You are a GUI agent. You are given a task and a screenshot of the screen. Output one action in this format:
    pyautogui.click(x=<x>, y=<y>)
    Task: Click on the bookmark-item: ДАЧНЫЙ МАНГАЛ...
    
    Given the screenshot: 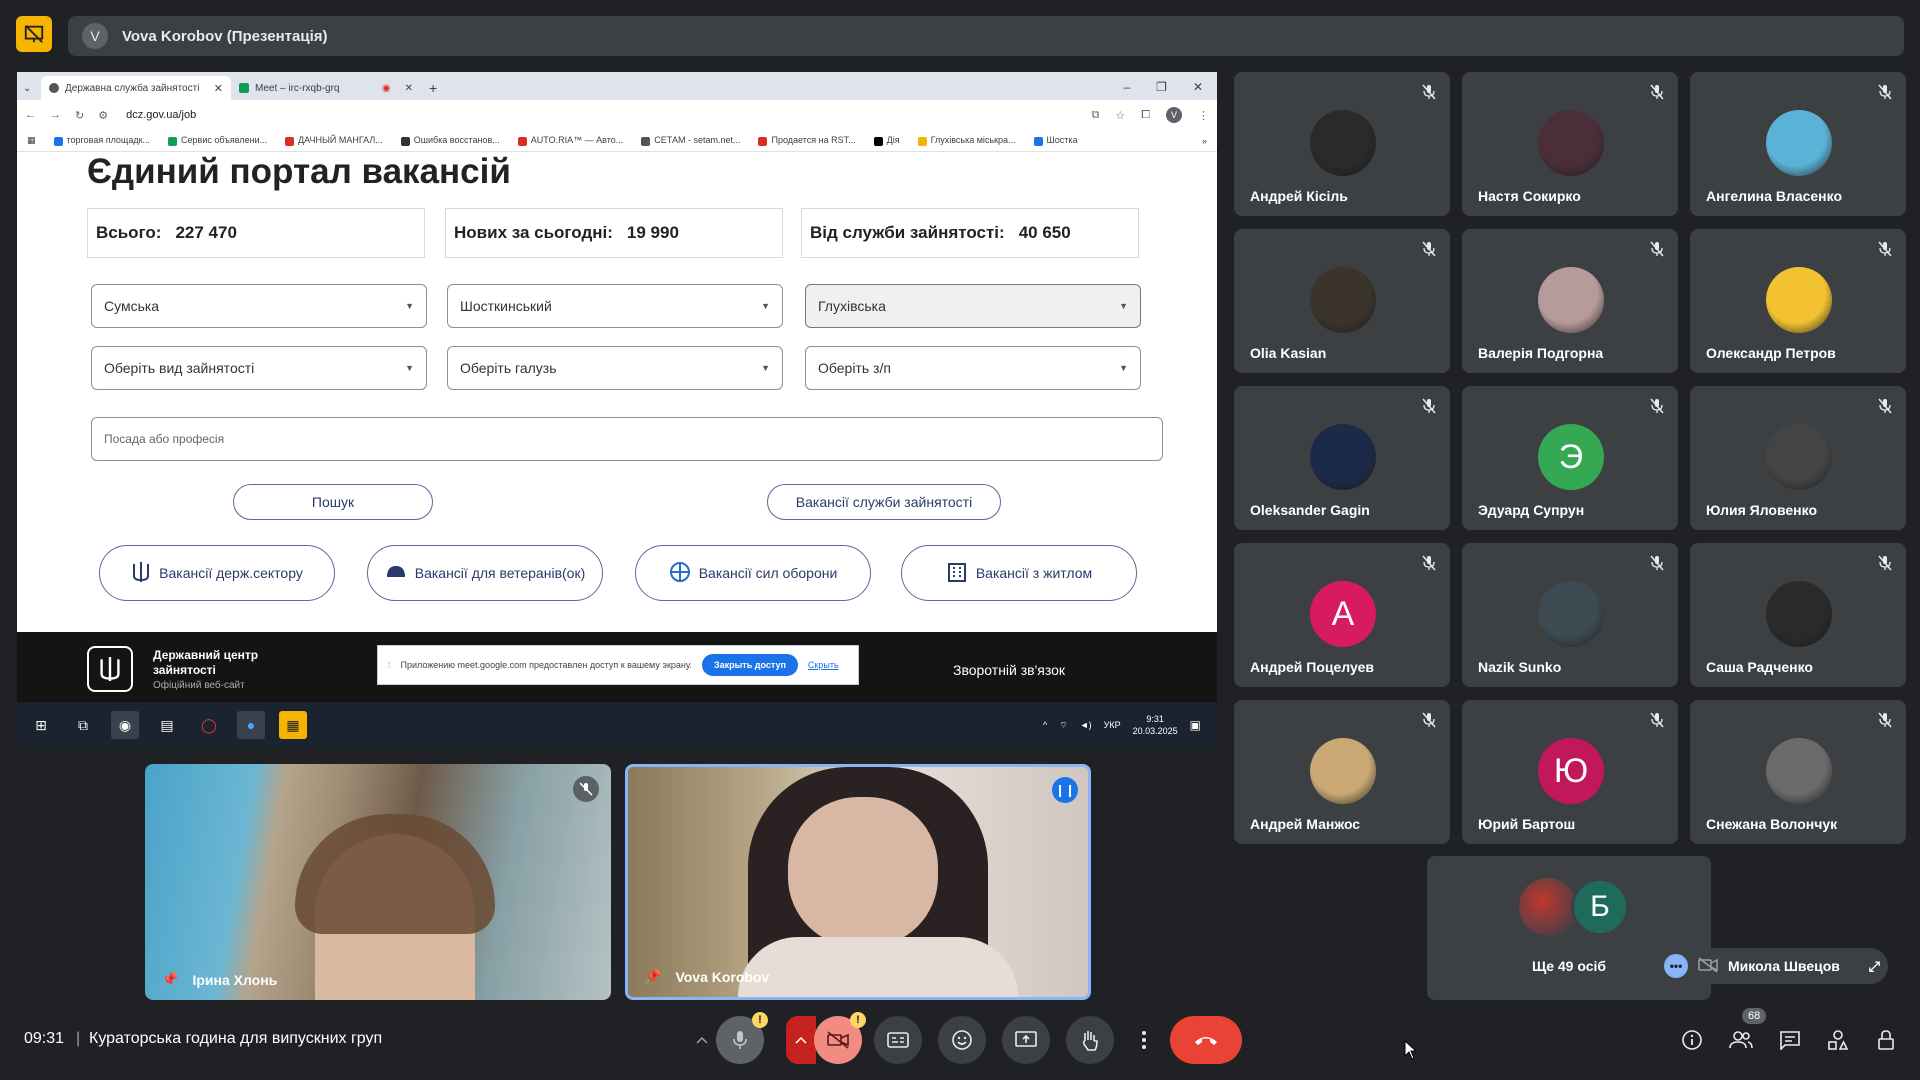 What is the action you would take?
    pyautogui.click(x=334, y=140)
    